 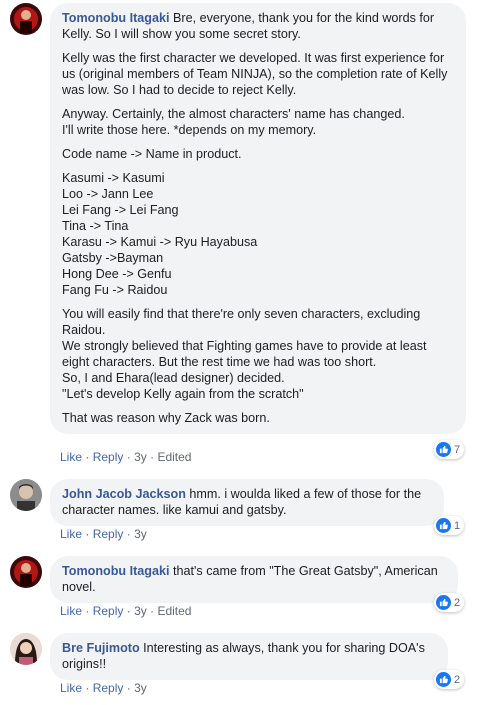 I want to click on comment-paragraph: Code name -> Name in product., so click(x=152, y=154).